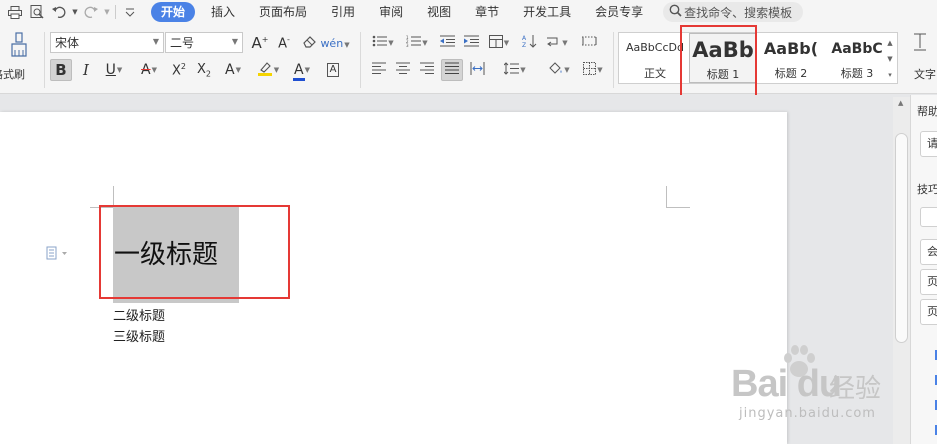  I want to click on undo-dropdown-icon: ▼, so click(75, 12).